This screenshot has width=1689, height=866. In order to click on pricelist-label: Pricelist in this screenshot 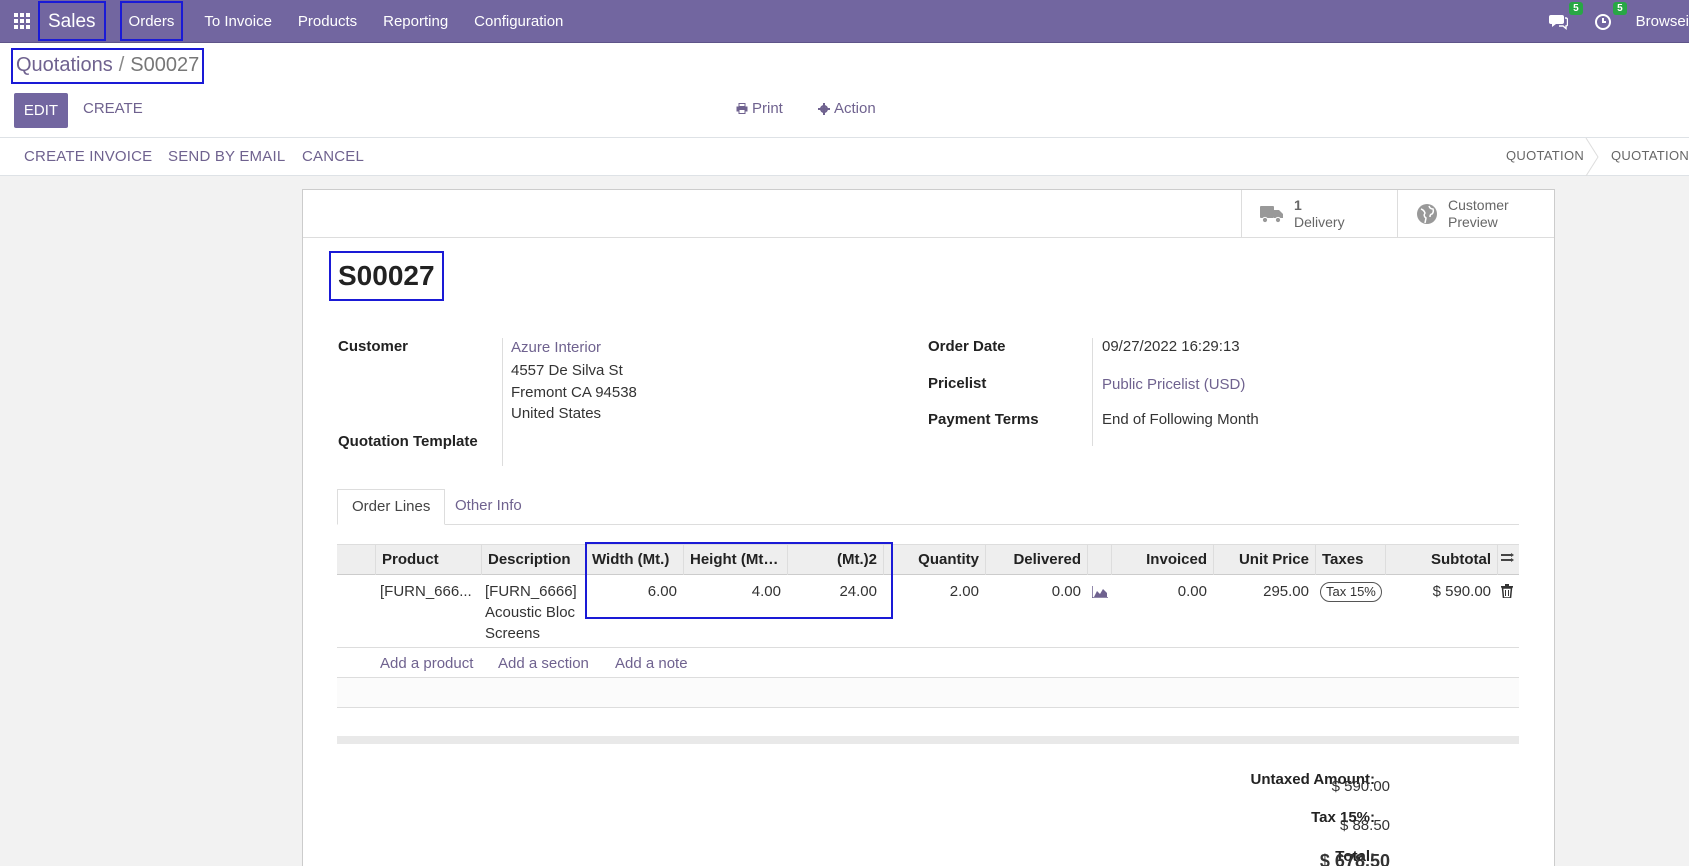, I will do `click(957, 383)`.